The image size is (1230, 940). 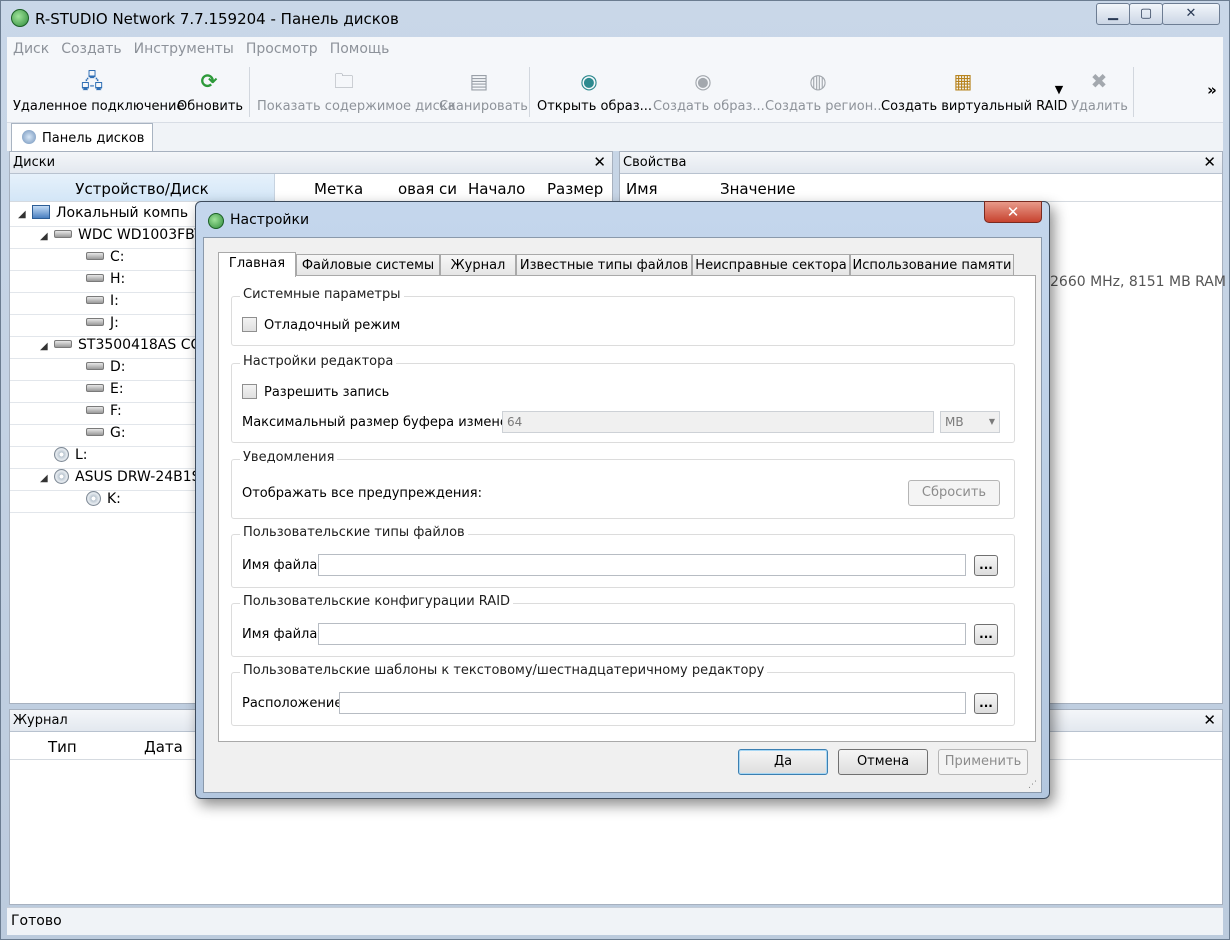 What do you see at coordinates (98, 282) in the screenshot?
I see `tree-row: H:` at bounding box center [98, 282].